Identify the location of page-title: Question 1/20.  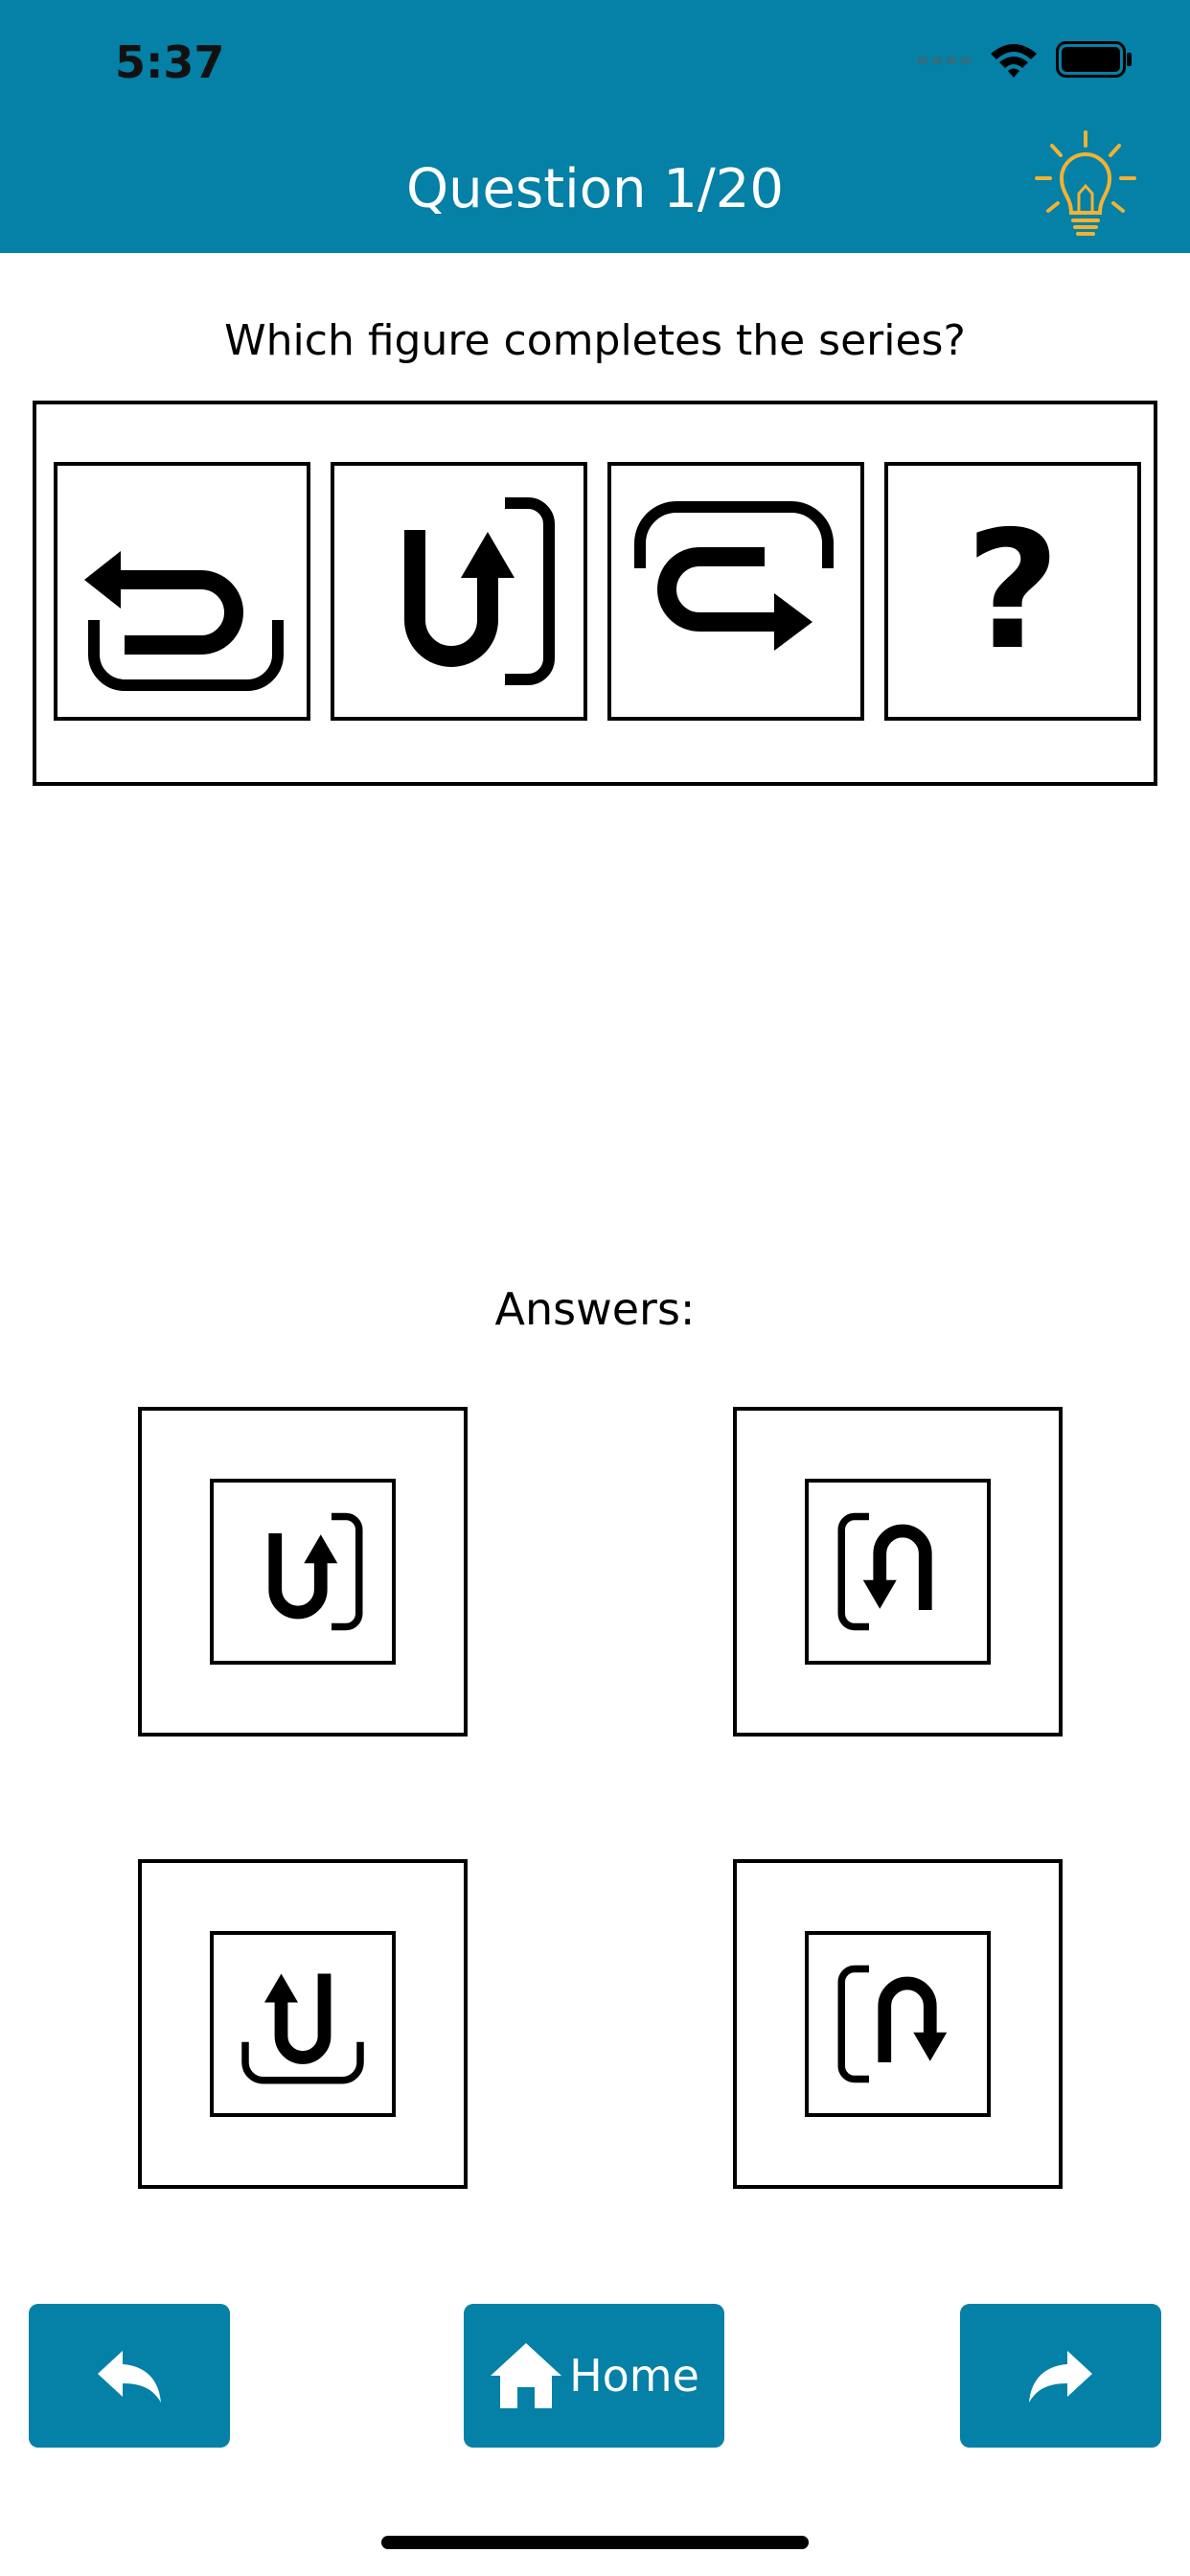
(595, 189).